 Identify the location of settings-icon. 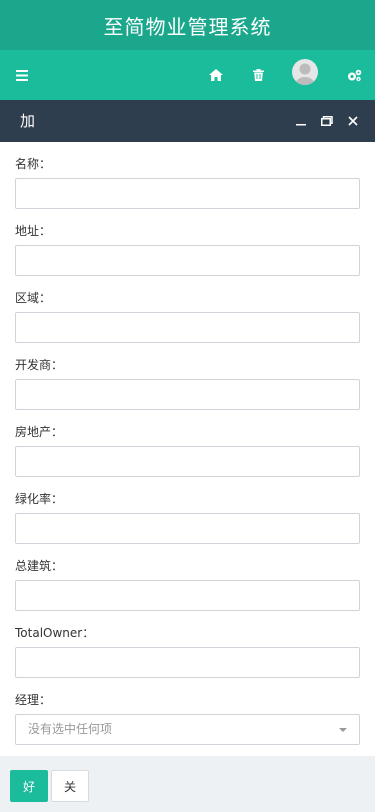
(354, 75).